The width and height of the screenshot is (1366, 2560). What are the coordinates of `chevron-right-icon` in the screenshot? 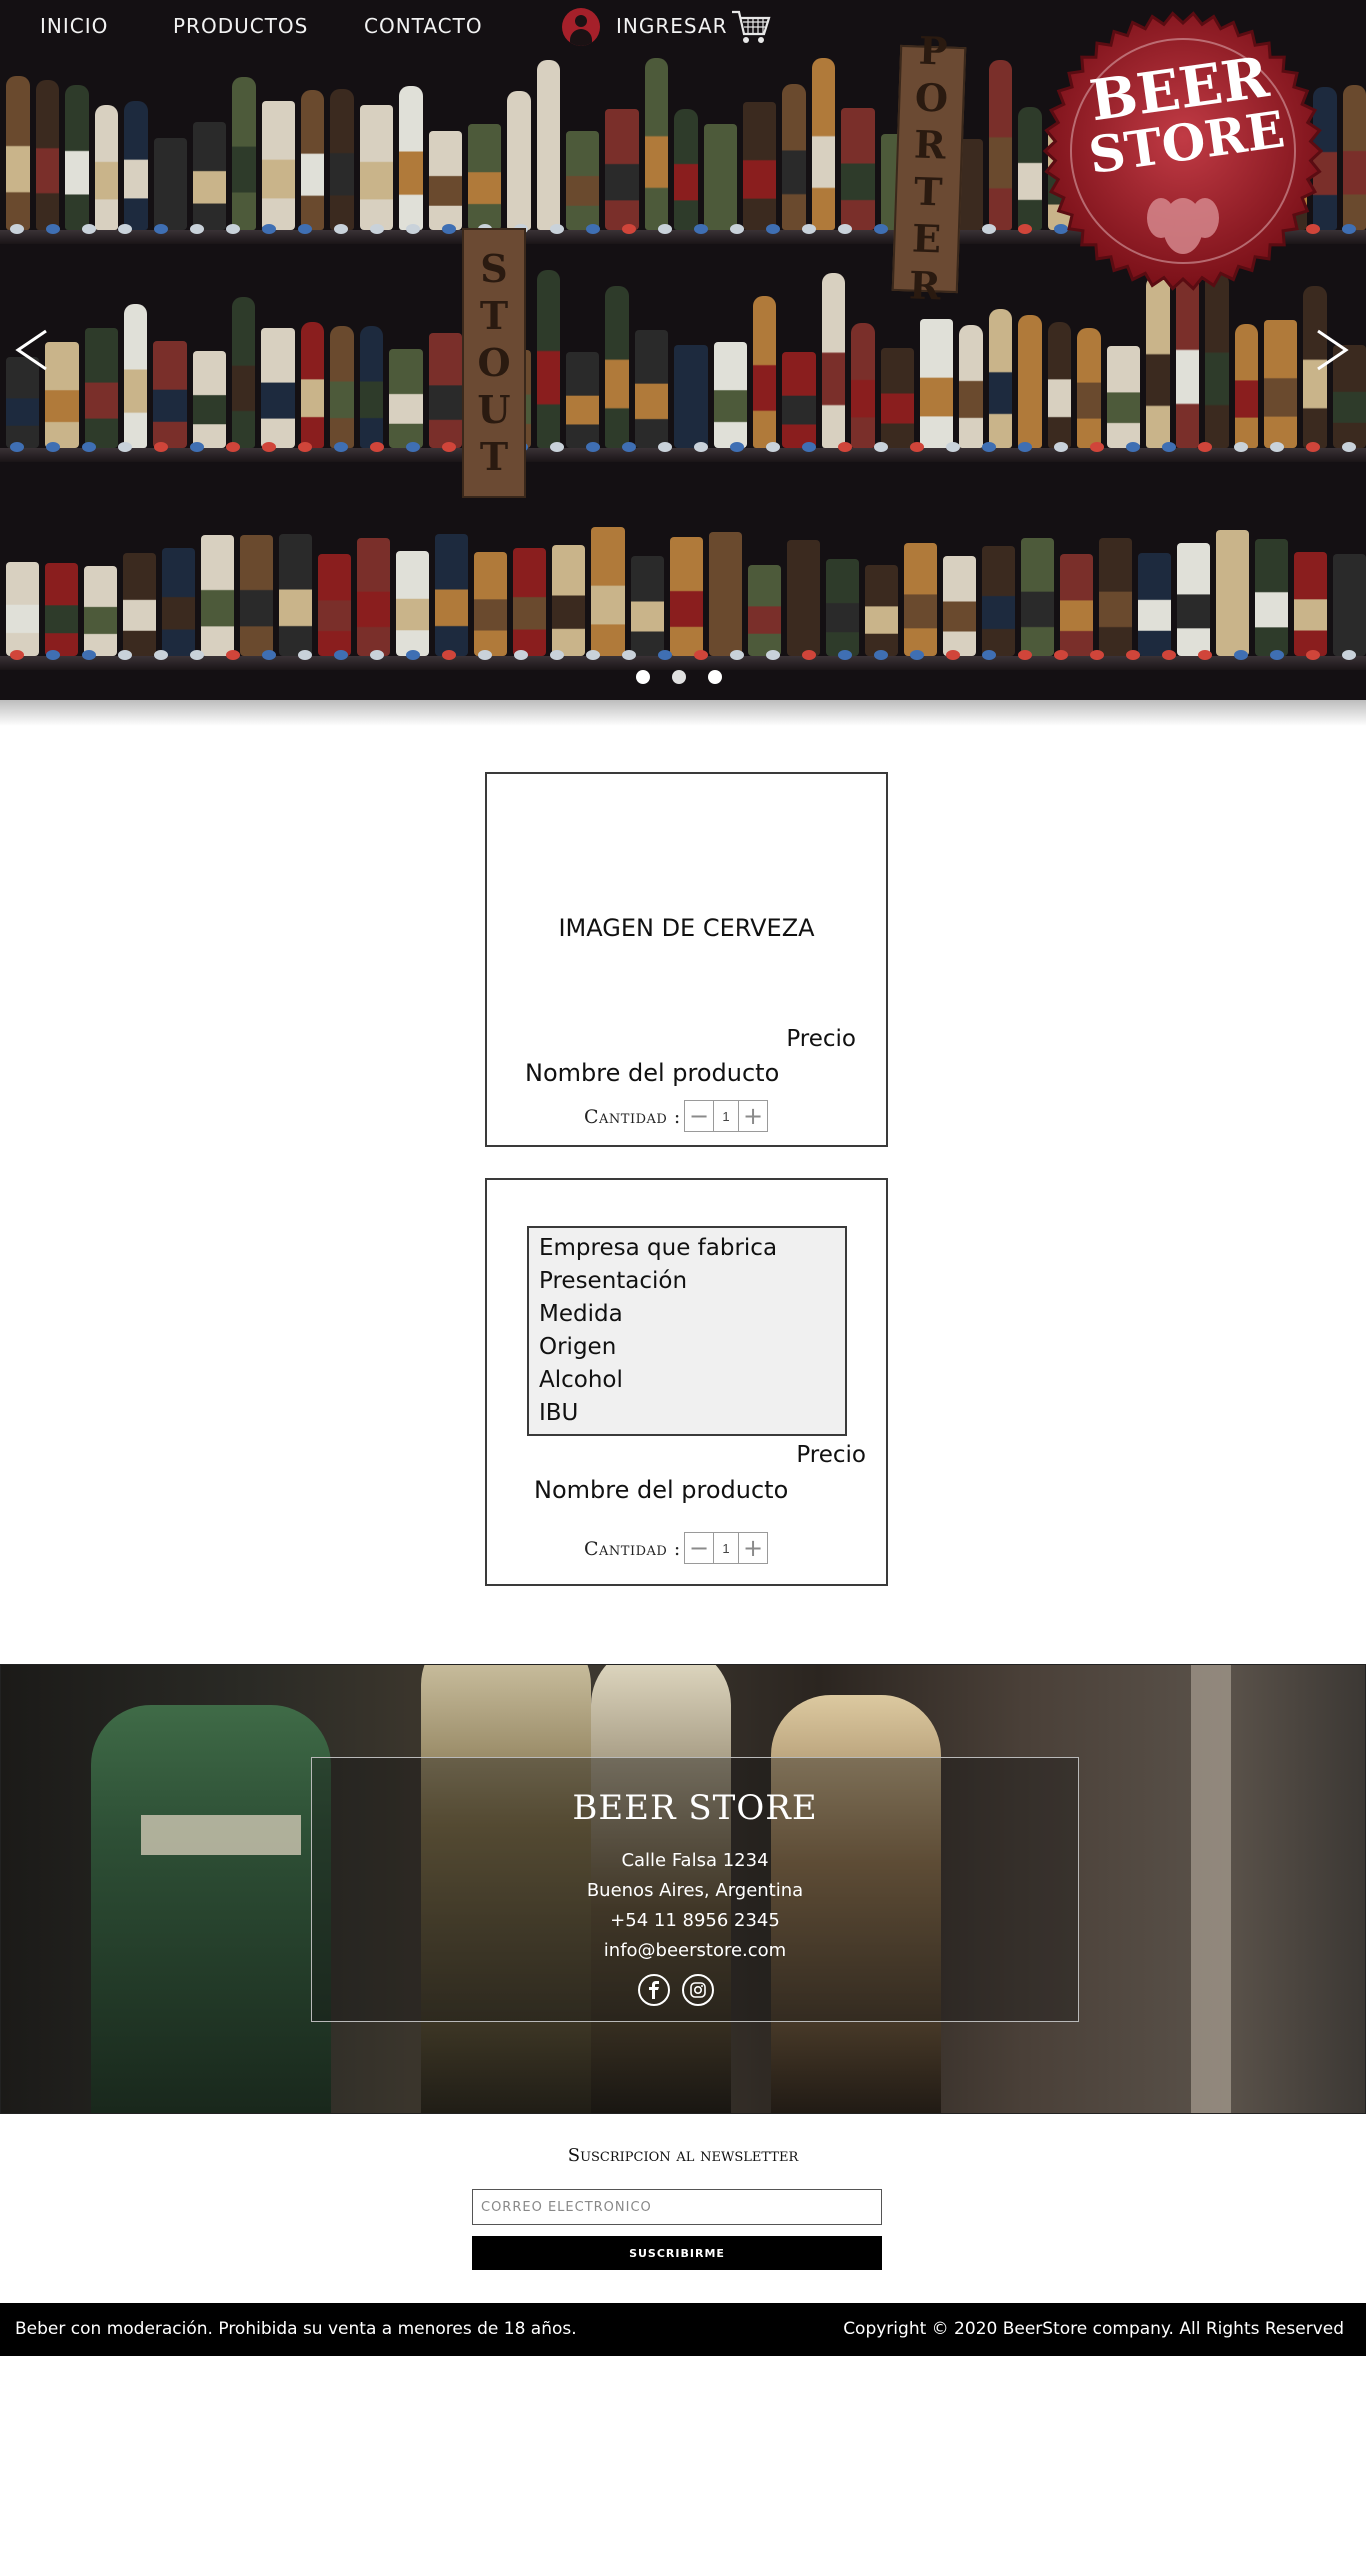 It's located at (1332, 350).